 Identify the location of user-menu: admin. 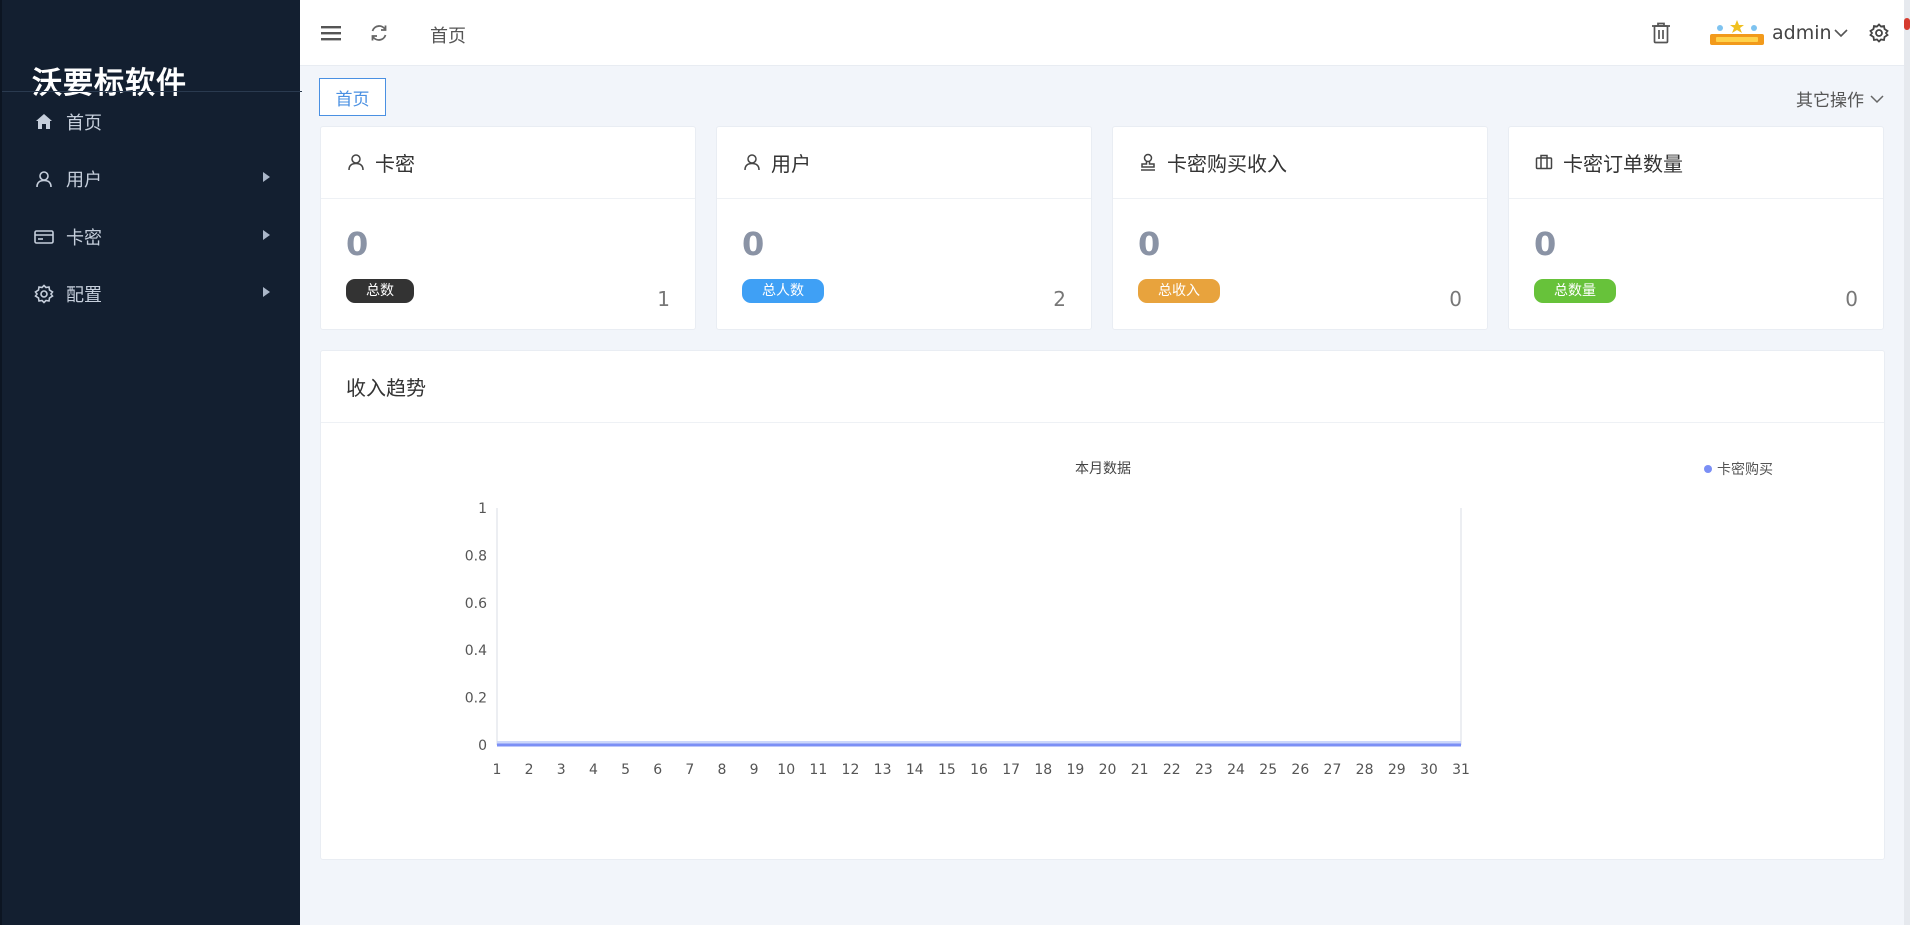
(1810, 33).